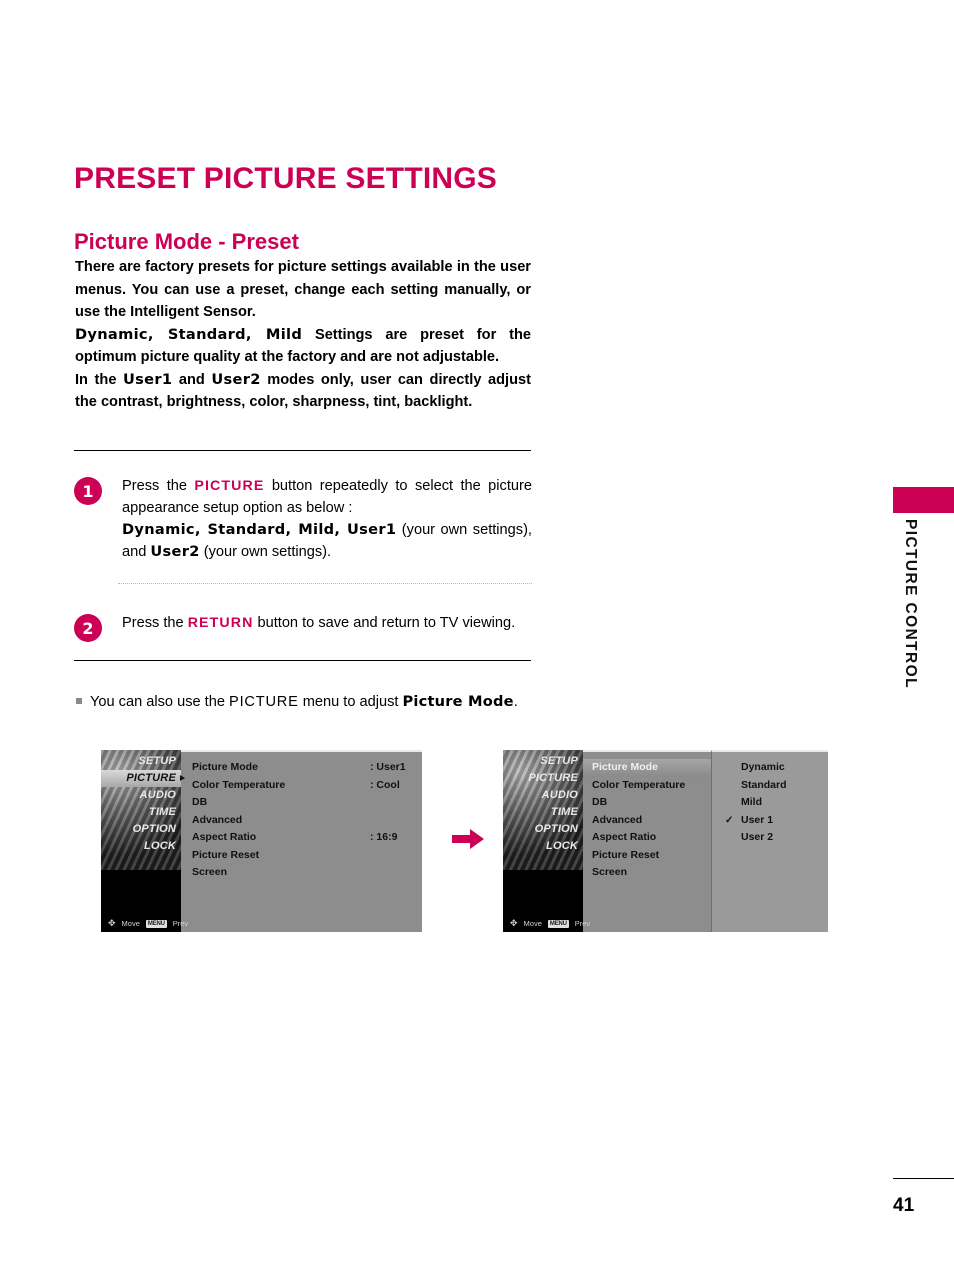 This screenshot has width=954, height=1272. I want to click on osd-left-row-color-temperature-label: Color Temperature, so click(239, 784).